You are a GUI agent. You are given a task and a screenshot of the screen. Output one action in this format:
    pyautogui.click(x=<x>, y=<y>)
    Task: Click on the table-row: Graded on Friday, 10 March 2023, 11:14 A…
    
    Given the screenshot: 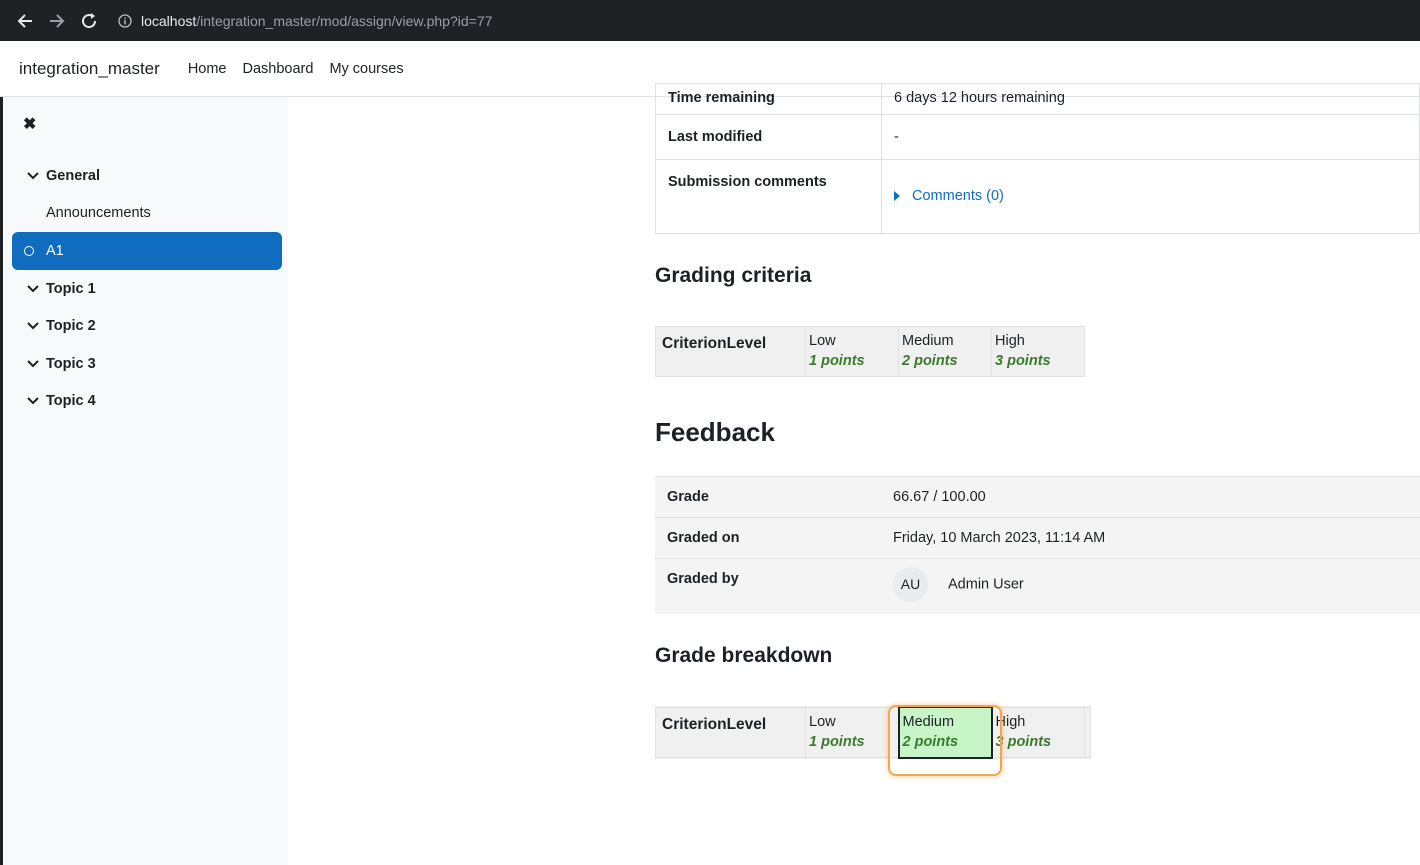 What is the action you would take?
    pyautogui.click(x=1037, y=537)
    